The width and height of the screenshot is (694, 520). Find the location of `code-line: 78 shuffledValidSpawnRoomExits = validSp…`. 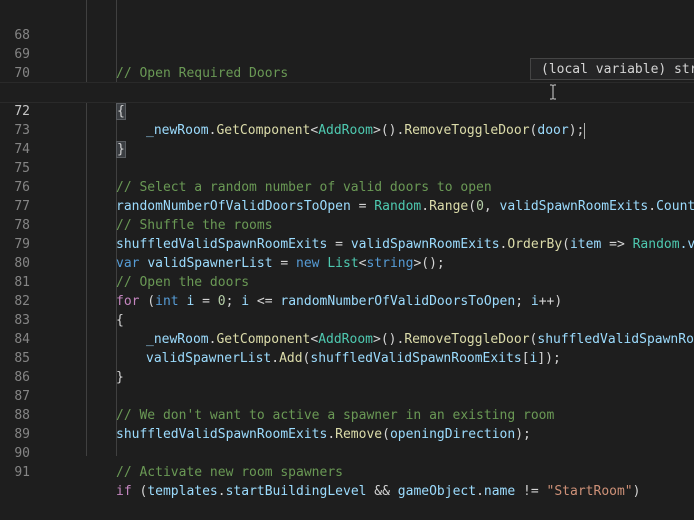

code-line: 78 shuffledValidSpawnRoomExits = validSp… is located at coordinates (347, 224).